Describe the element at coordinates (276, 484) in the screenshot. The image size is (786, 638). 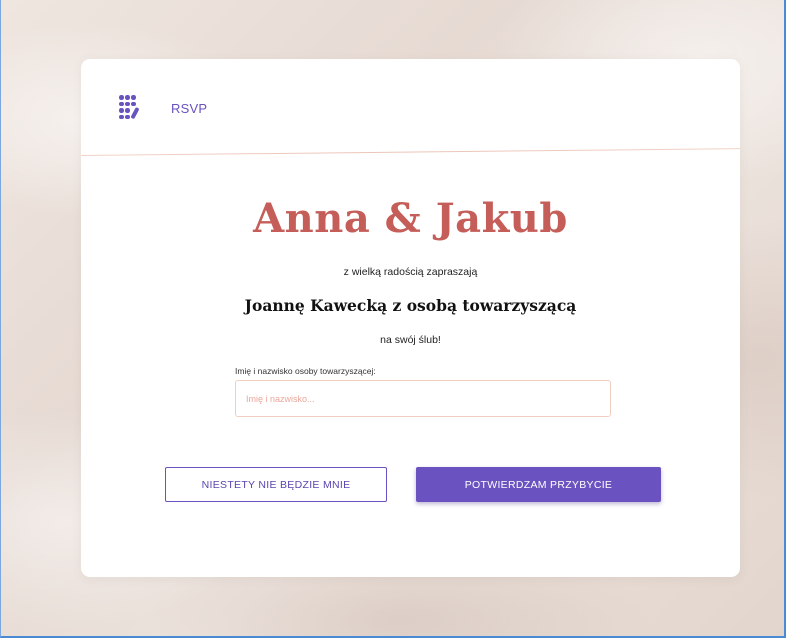
I see `decline-button: NIESTETY NIE BĘDZIE MNIE` at that location.